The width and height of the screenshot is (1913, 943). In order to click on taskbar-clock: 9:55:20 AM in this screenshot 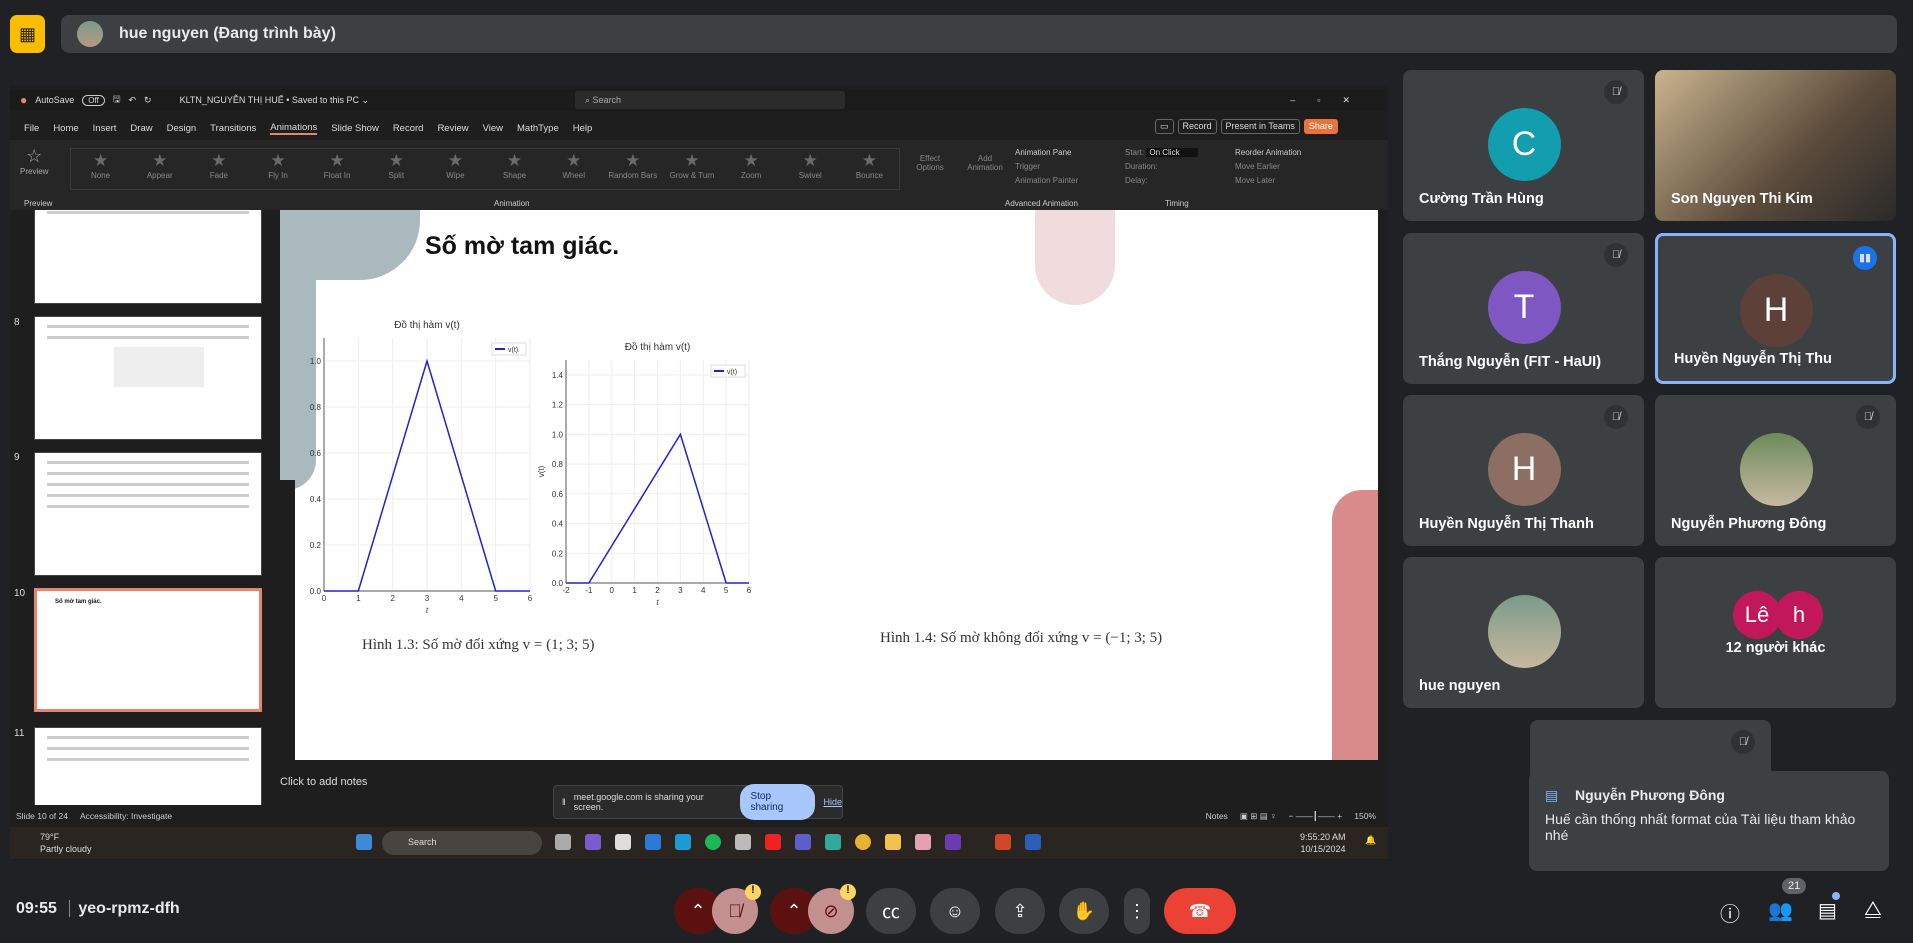, I will do `click(1323, 837)`.